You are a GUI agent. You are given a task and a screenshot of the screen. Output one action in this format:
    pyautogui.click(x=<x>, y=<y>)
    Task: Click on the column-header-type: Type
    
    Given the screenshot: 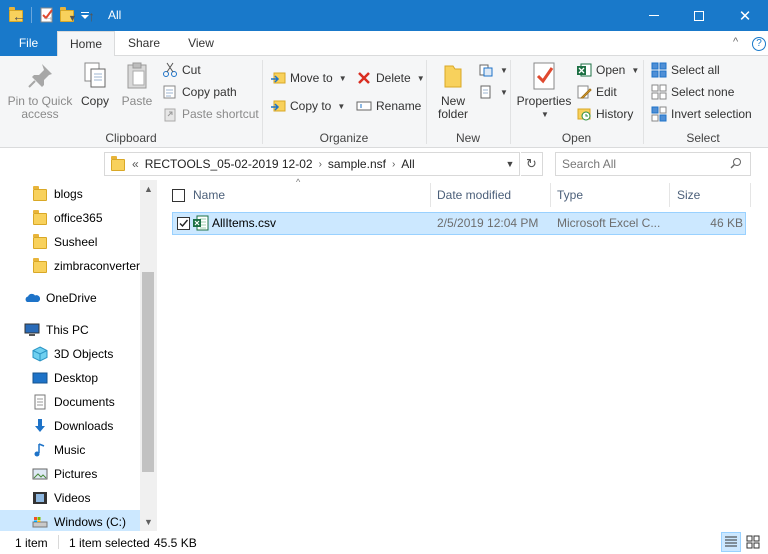 What is the action you would take?
    pyautogui.click(x=612, y=195)
    